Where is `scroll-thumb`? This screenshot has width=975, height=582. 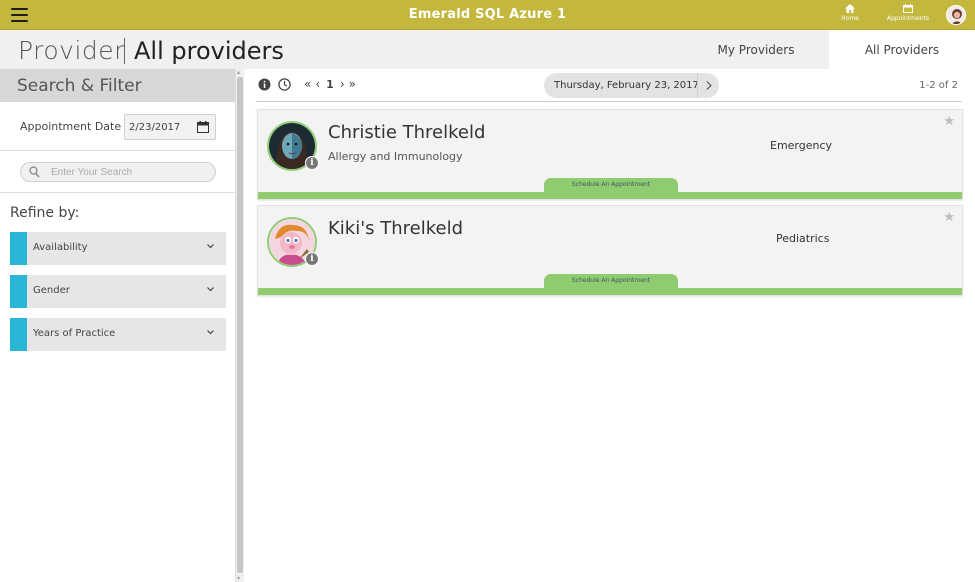
scroll-thumb is located at coordinates (240, 325).